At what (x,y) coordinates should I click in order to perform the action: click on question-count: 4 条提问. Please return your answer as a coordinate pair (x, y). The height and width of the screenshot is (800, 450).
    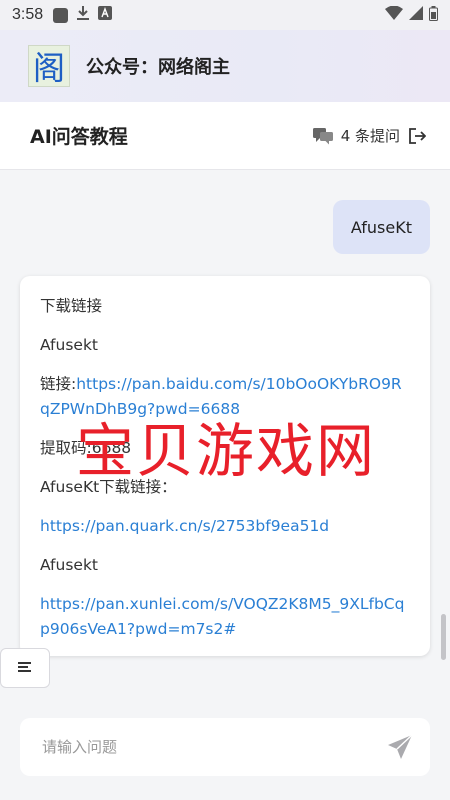
    Looking at the image, I should click on (370, 135).